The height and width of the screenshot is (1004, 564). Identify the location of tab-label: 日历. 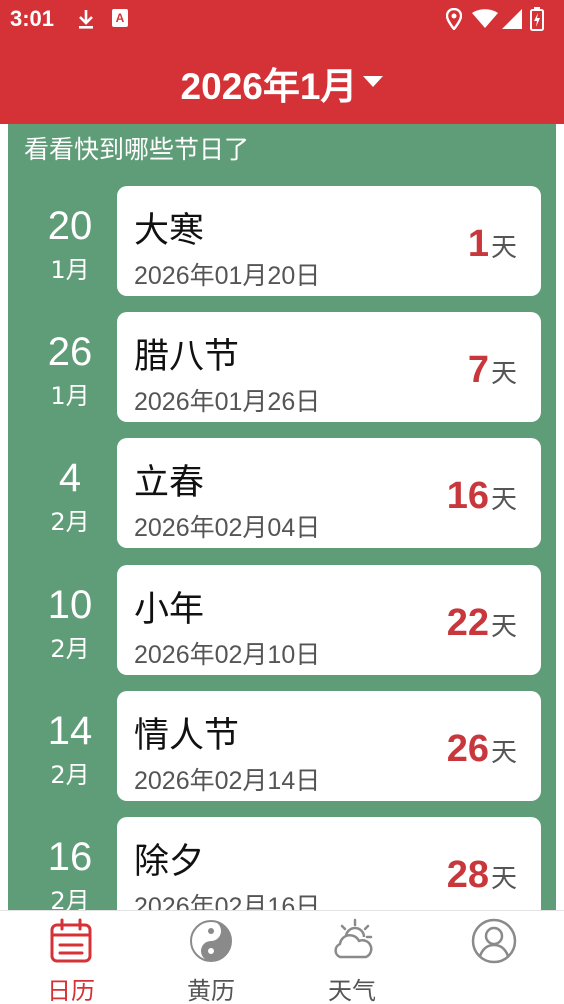
(71, 990).